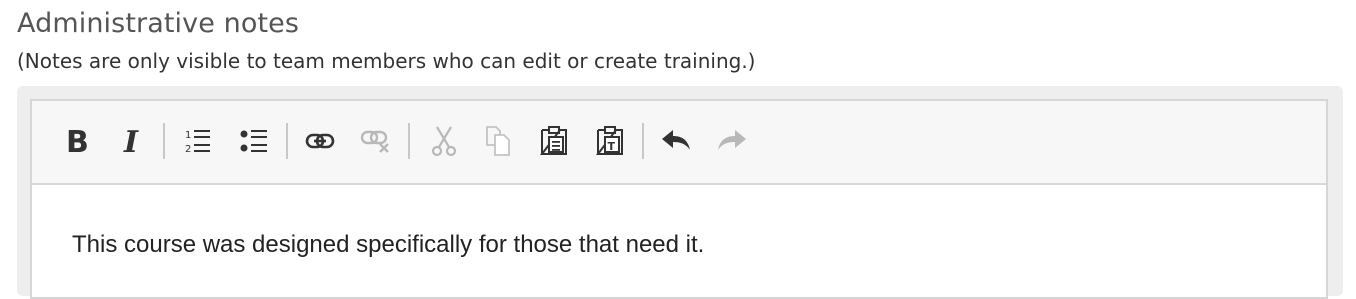 The height and width of the screenshot is (299, 1356). I want to click on italic-icon: I, so click(131, 141).